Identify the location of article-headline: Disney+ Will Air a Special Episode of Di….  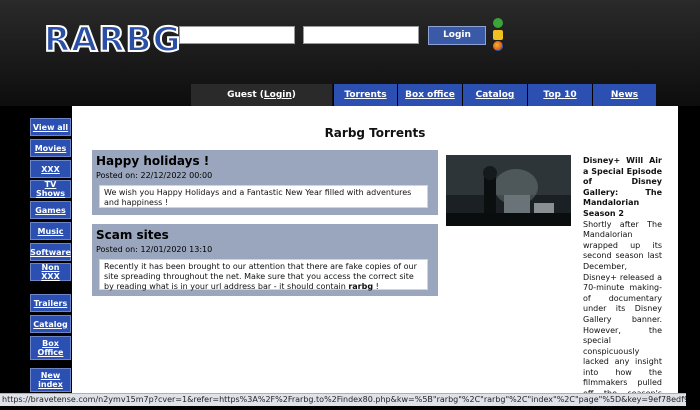
(622, 188).